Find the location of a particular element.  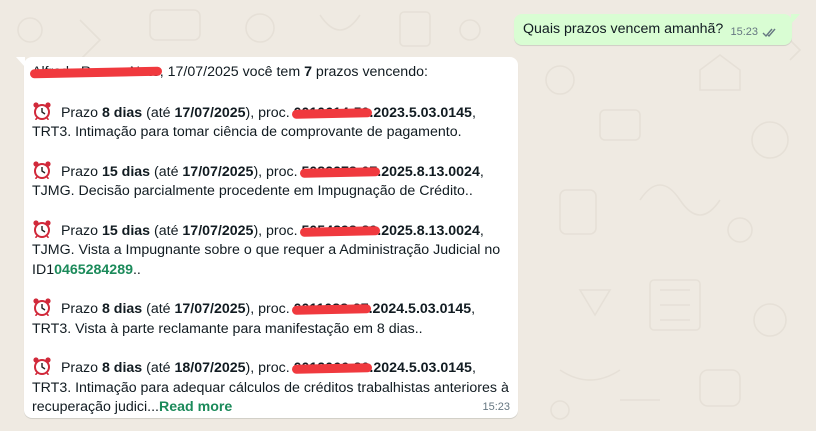

double-check-icon is located at coordinates (769, 32).